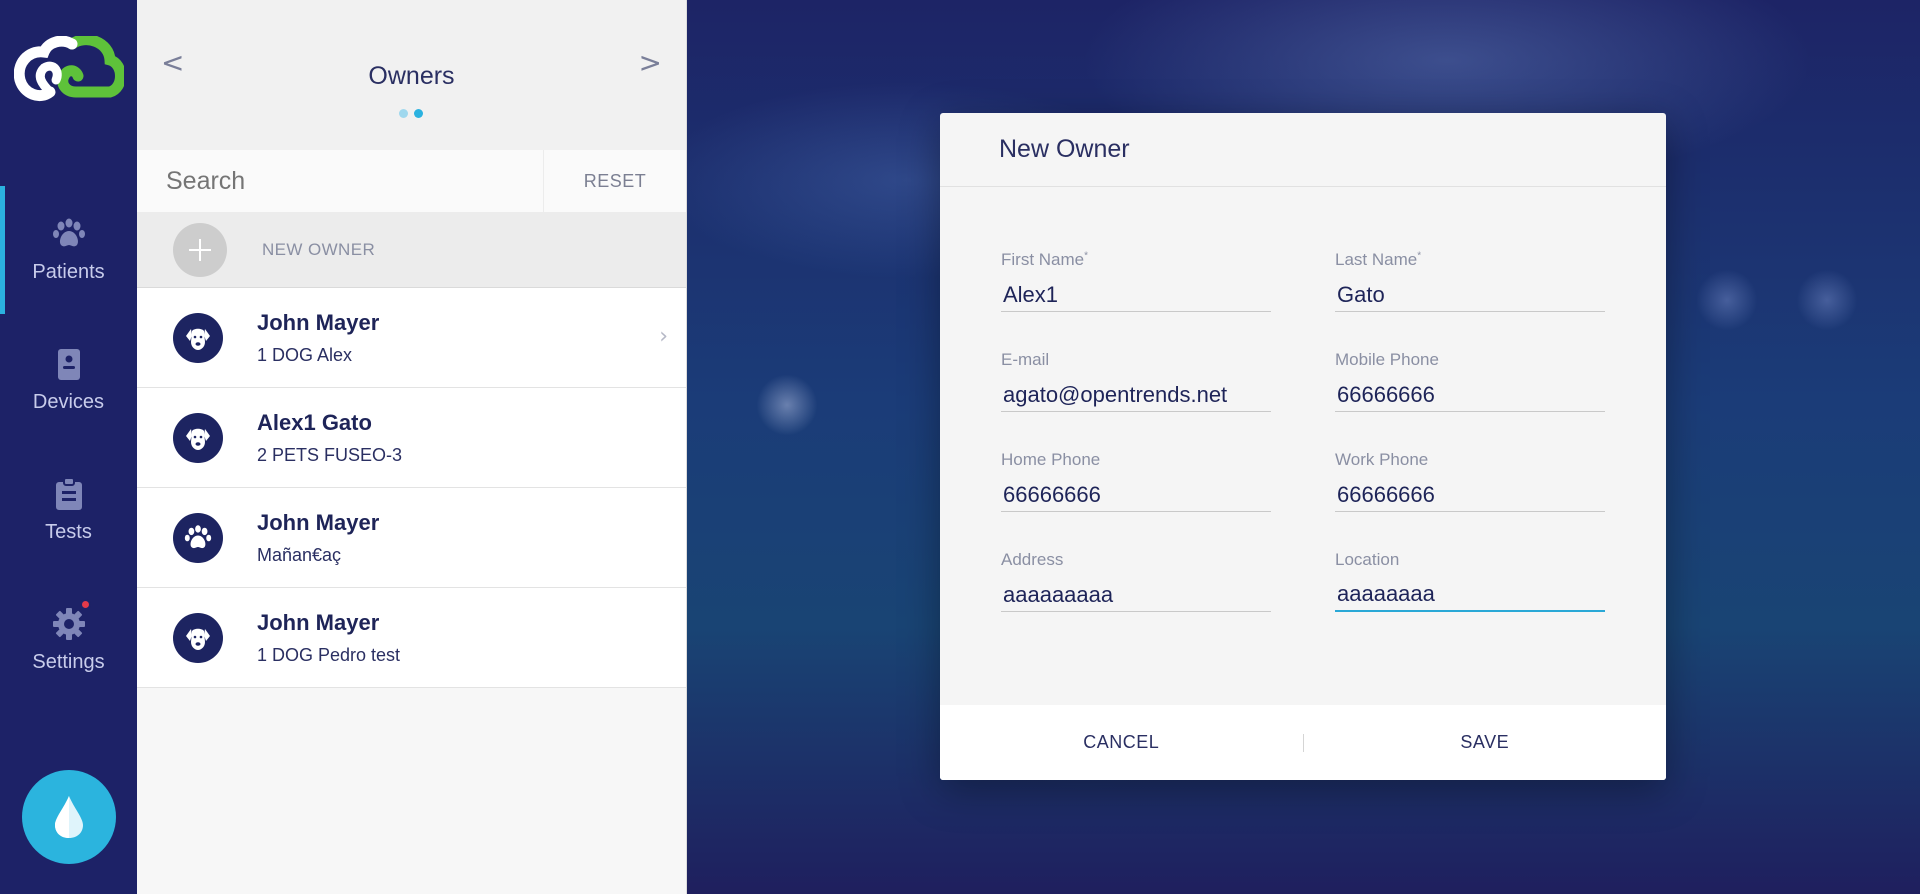  Describe the element at coordinates (1025, 359) in the screenshot. I see `email-label: E-mail` at that location.